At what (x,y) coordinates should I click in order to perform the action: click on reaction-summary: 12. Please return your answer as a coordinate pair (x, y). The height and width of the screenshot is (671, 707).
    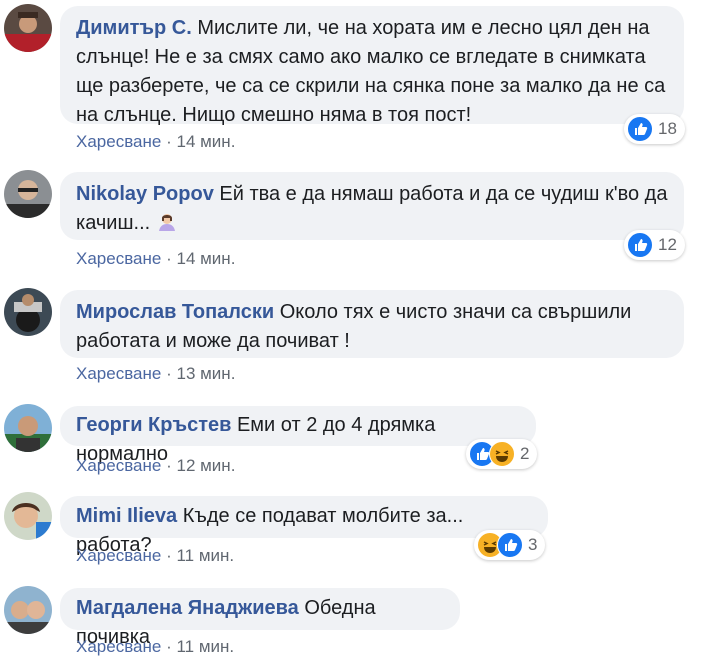
    Looking at the image, I should click on (654, 245).